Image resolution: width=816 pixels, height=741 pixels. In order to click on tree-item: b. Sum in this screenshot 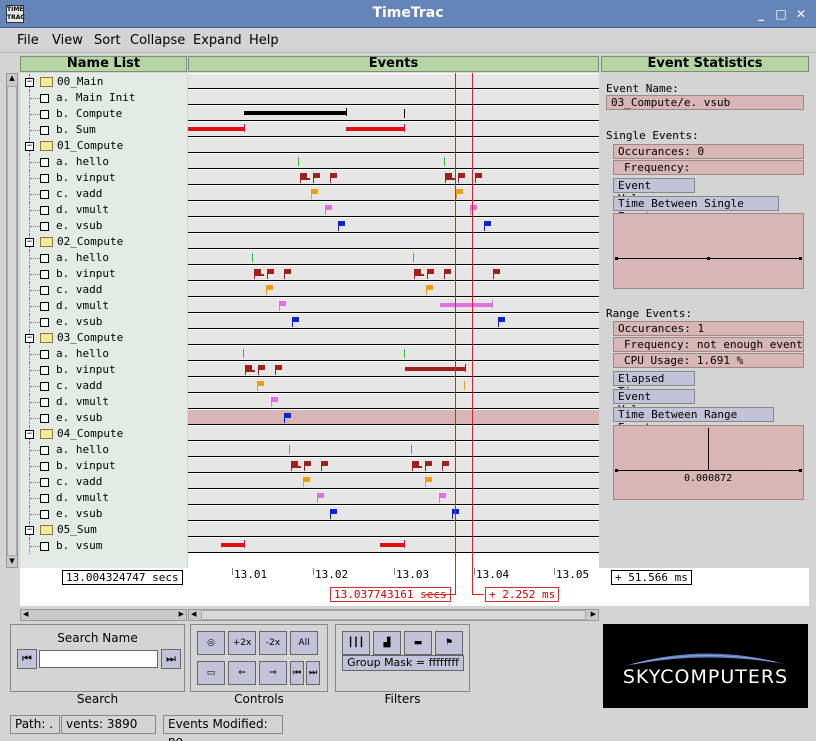, I will do `click(103, 130)`.